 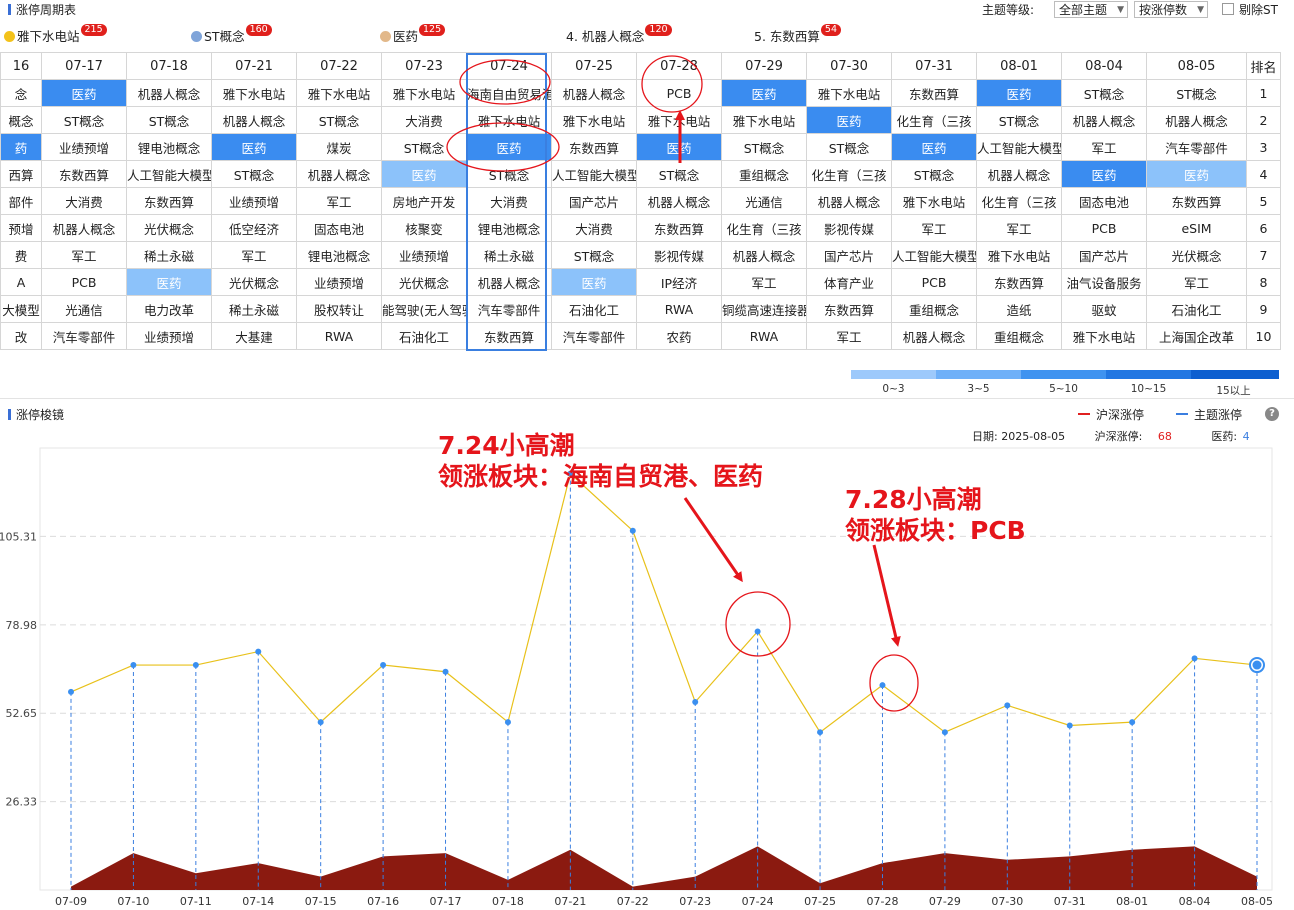 What do you see at coordinates (664, 868) in the screenshot?
I see `theme-limit-up-area` at bounding box center [664, 868].